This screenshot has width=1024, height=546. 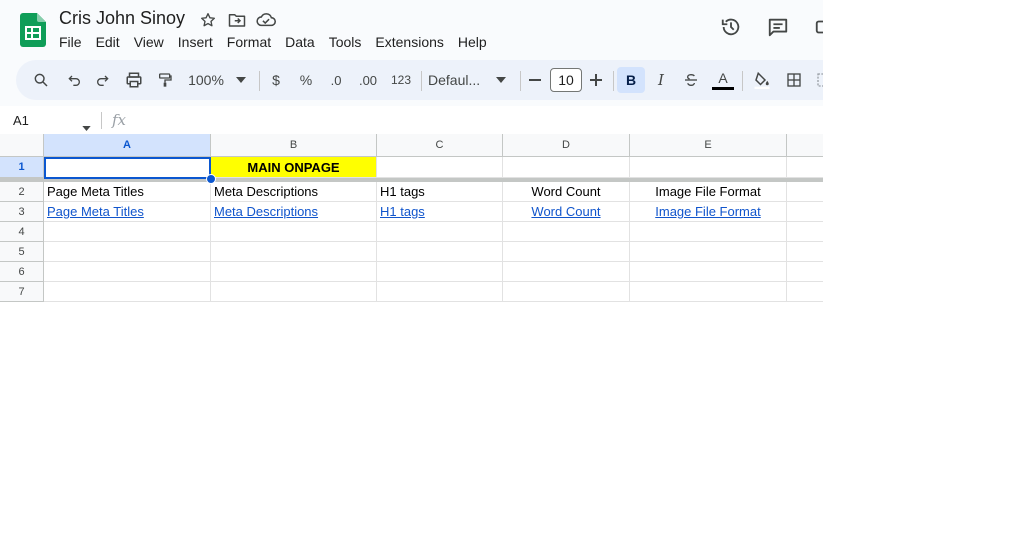 What do you see at coordinates (566, 292) in the screenshot?
I see `cell-d7` at bounding box center [566, 292].